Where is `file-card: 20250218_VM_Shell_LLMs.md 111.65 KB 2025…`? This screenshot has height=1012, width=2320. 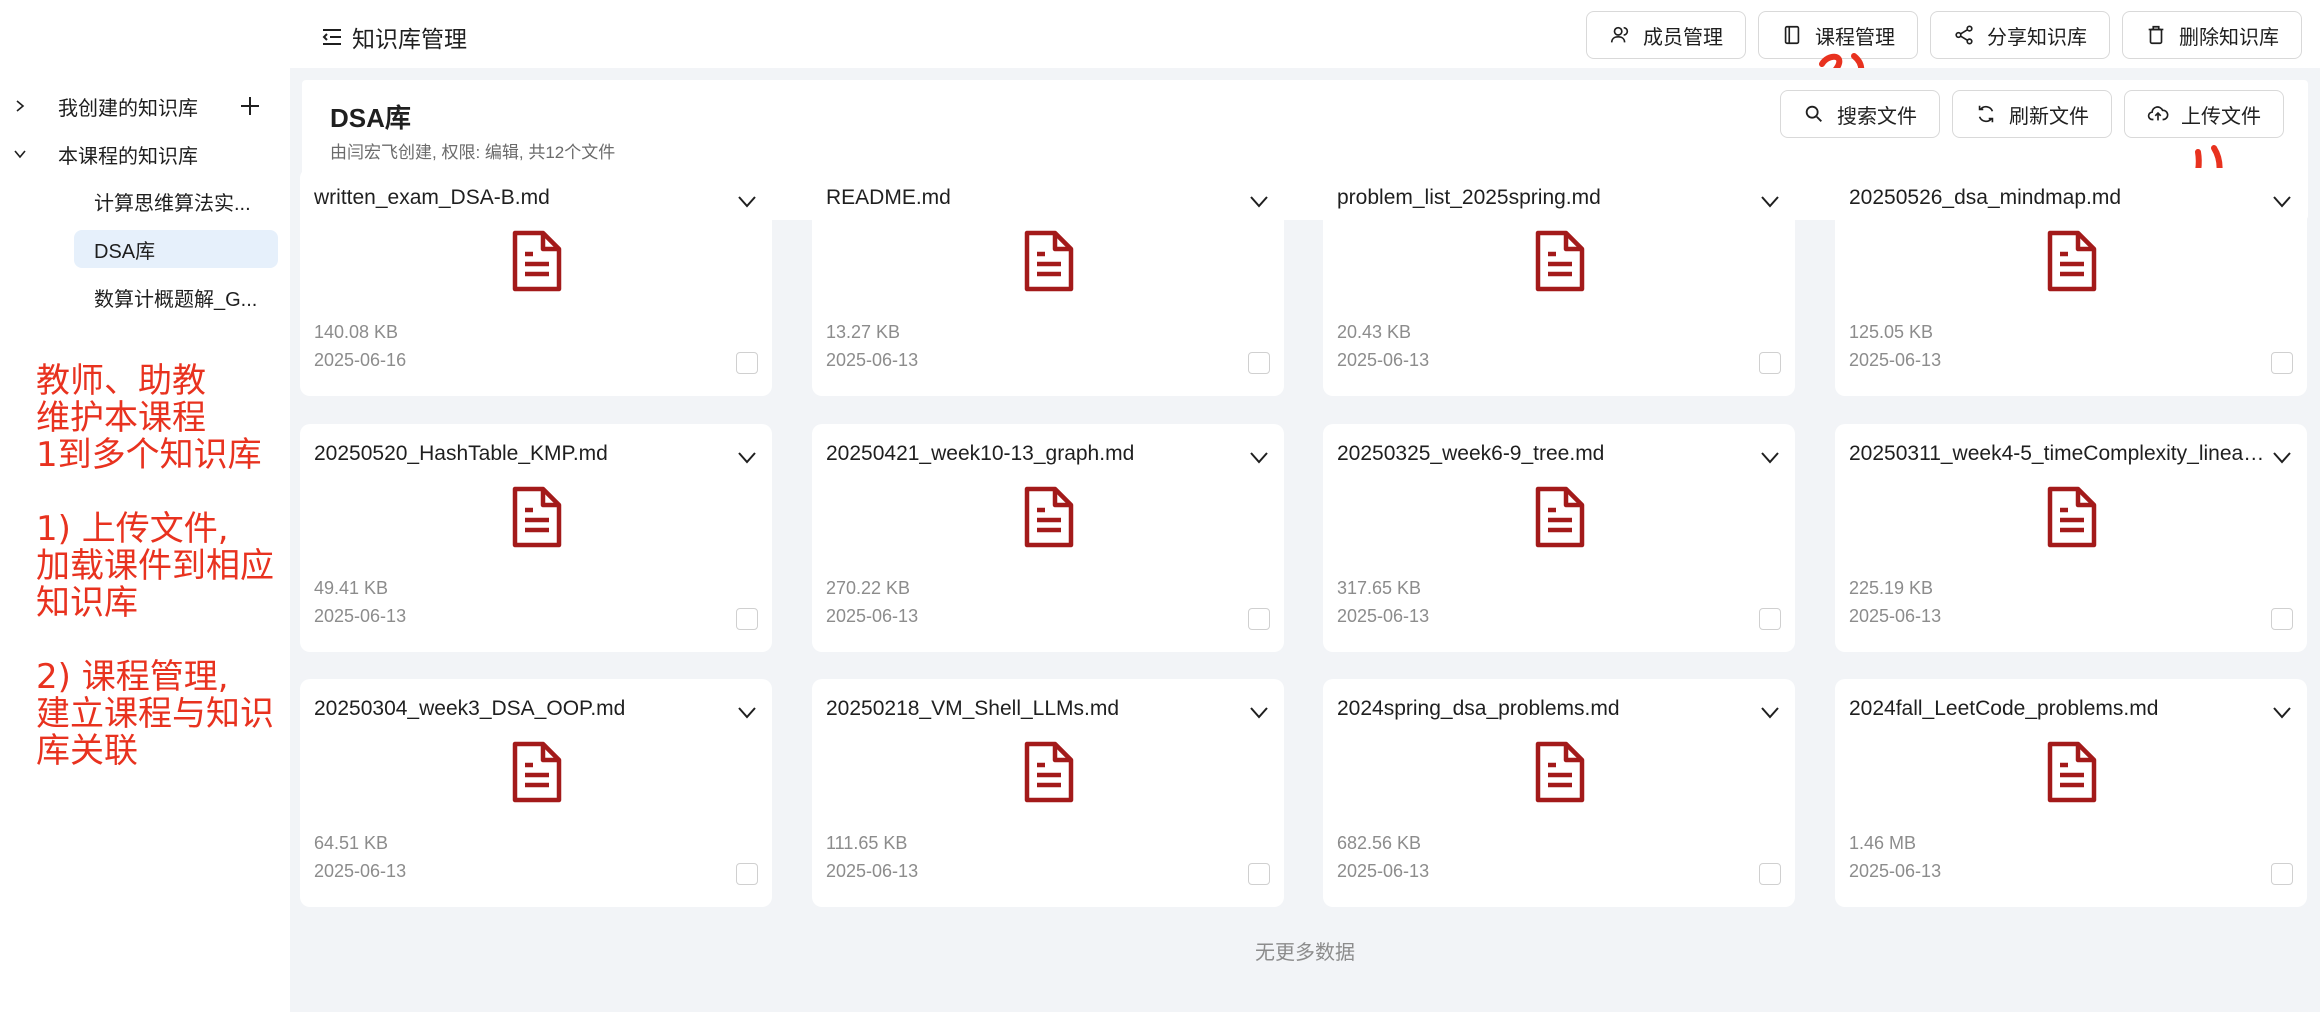 file-card: 20250218_VM_Shell_LLMs.md 111.65 KB 2025… is located at coordinates (1048, 793).